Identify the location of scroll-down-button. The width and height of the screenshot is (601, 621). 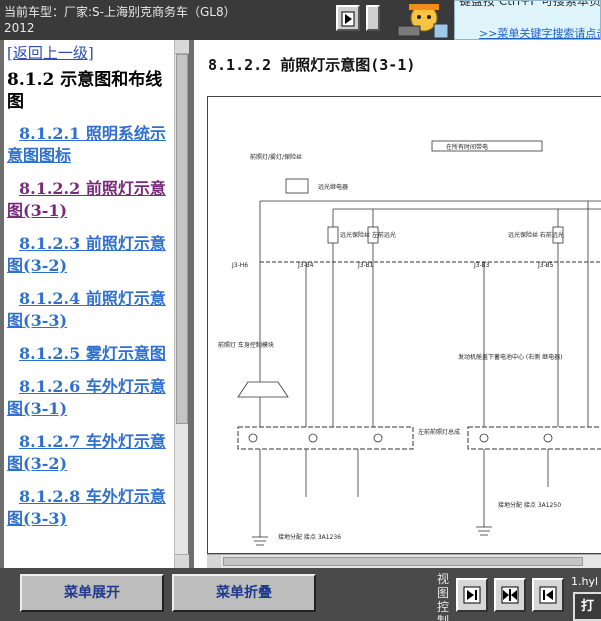
(182, 561).